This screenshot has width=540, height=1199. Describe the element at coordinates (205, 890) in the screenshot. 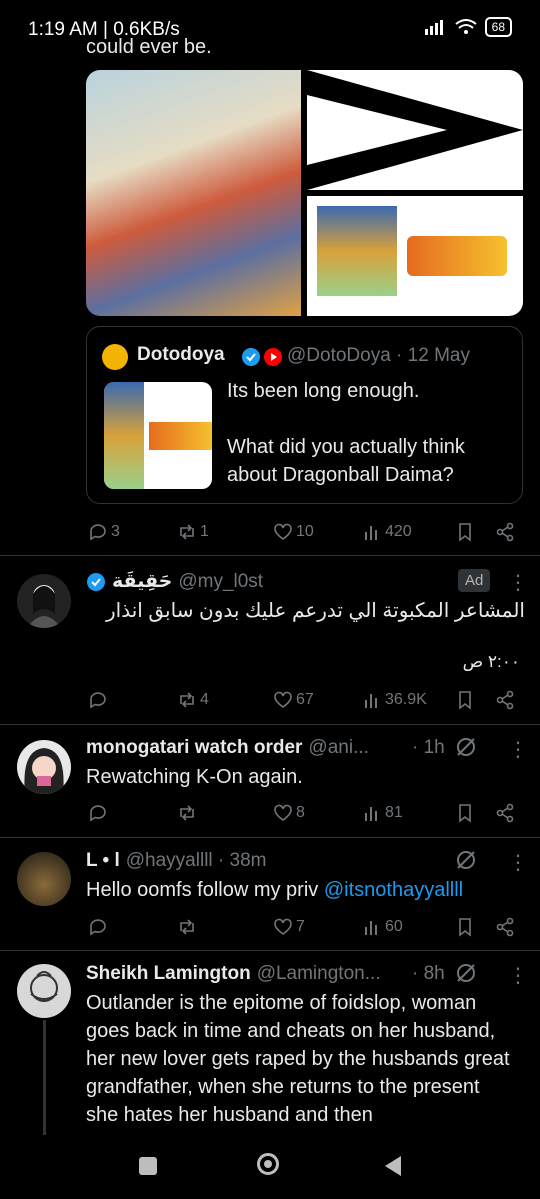

I see `tweet-text-content: Hello oomfs follow my priv` at that location.